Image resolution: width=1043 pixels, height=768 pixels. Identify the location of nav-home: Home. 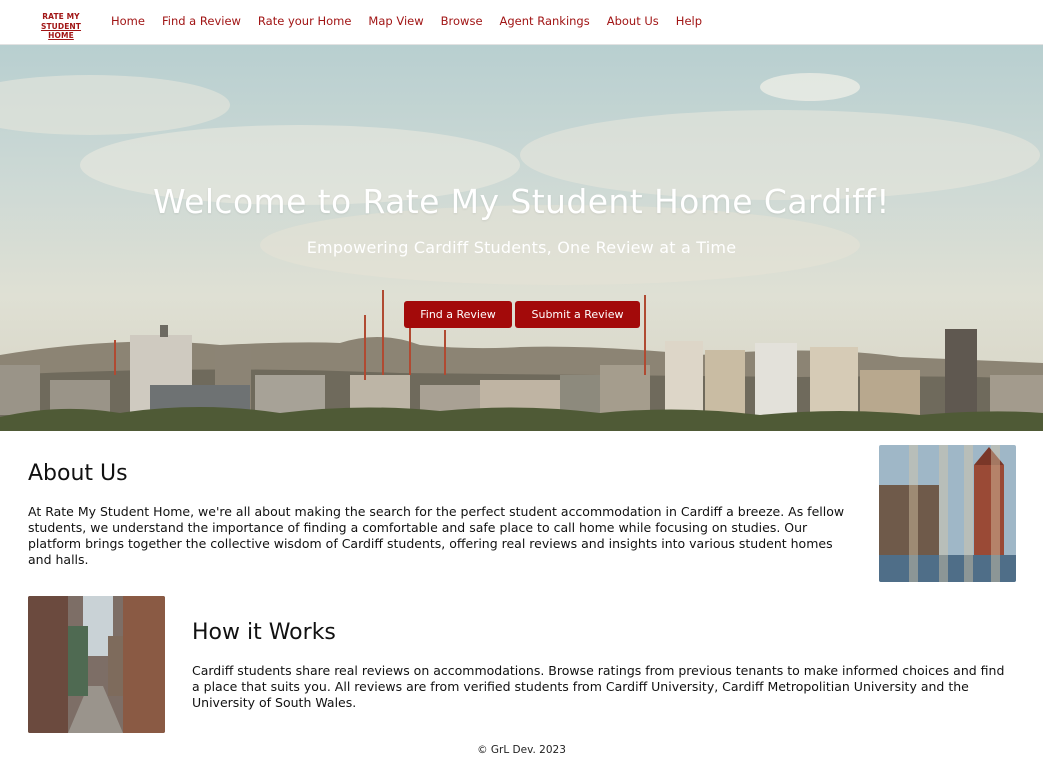
(128, 21).